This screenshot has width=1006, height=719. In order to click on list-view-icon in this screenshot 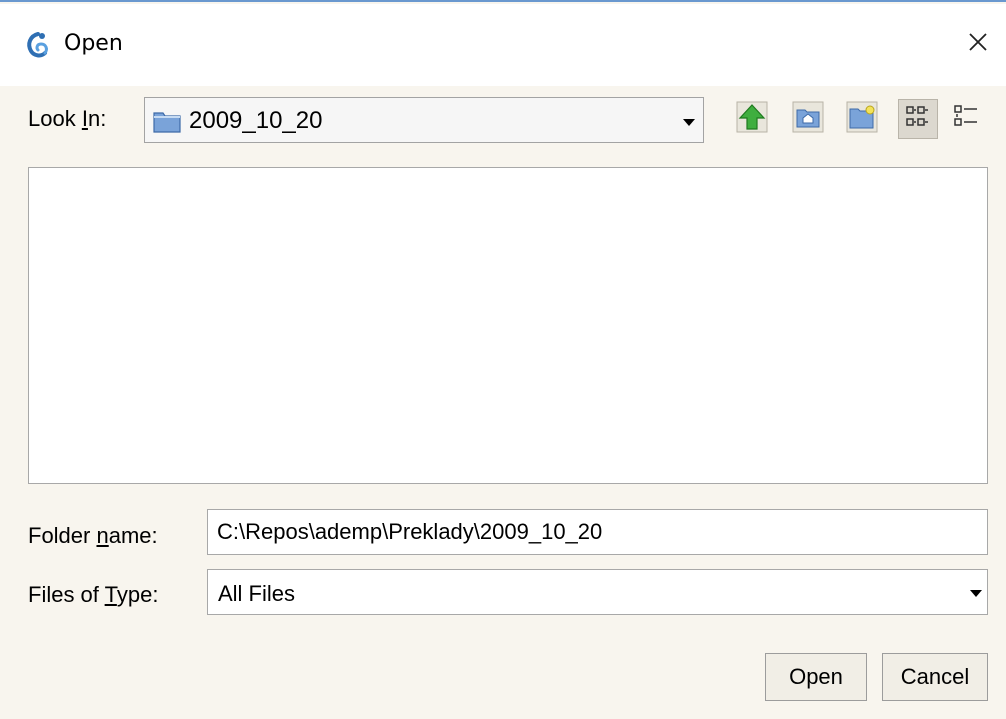, I will do `click(918, 119)`.